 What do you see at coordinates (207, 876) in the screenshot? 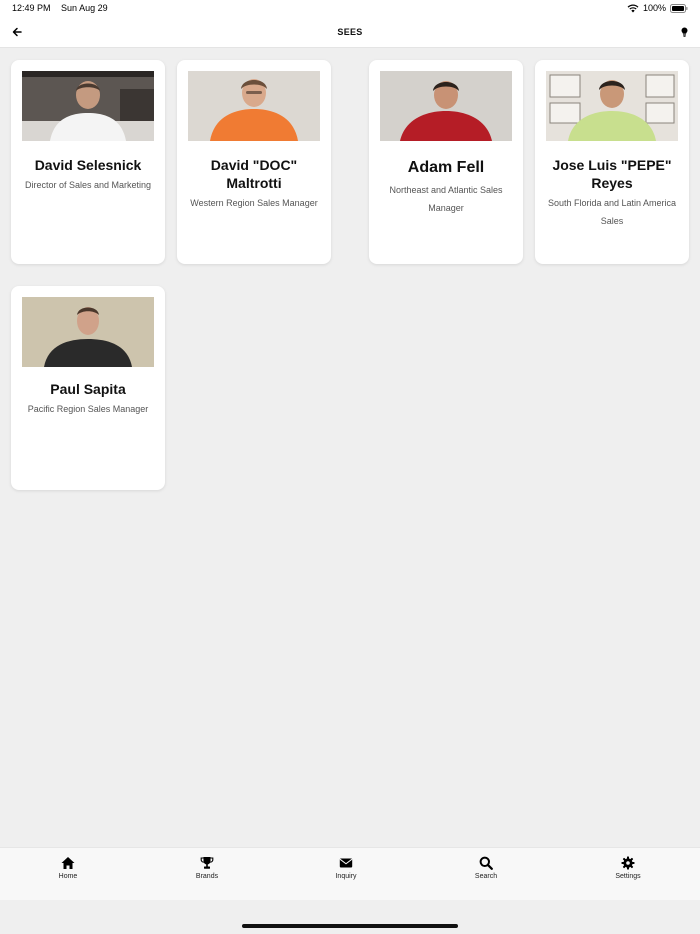
I see `tab-label: Brands` at bounding box center [207, 876].